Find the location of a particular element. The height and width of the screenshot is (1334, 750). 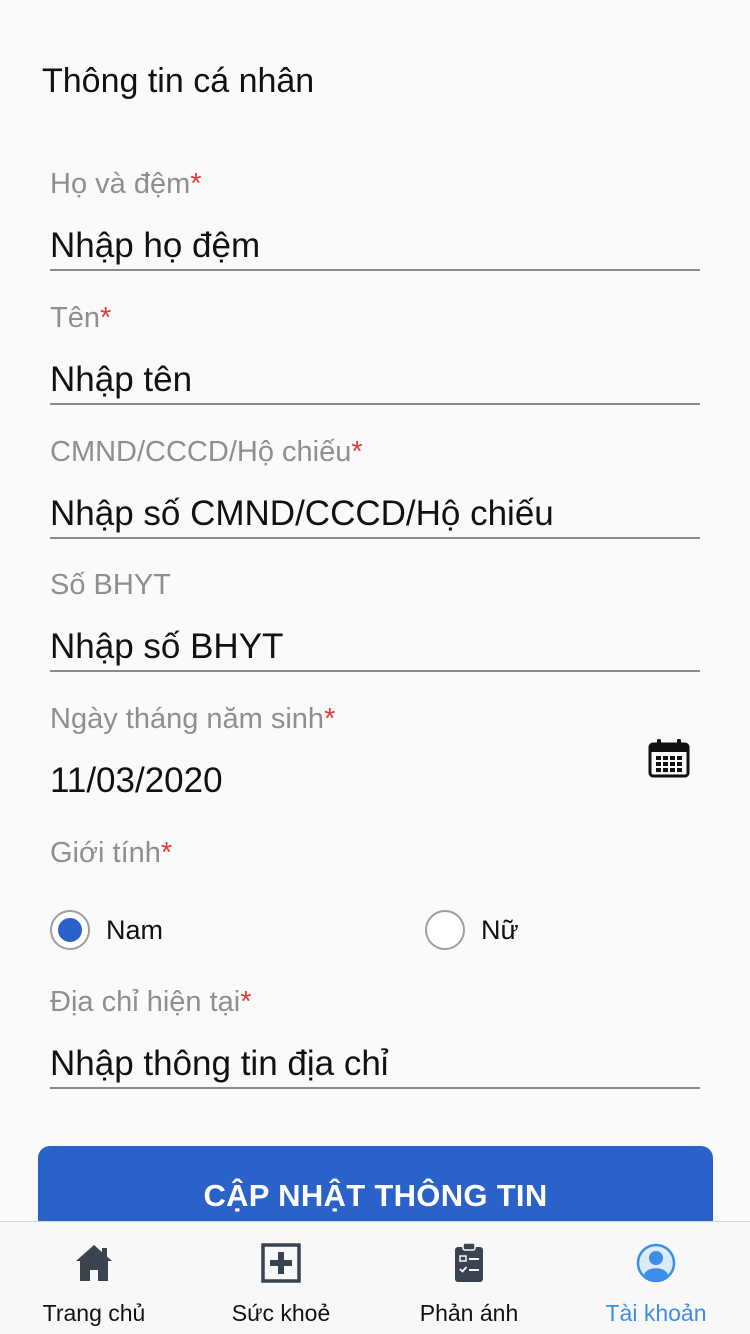

tab-home: Trang chủ is located at coordinates (94, 1278).